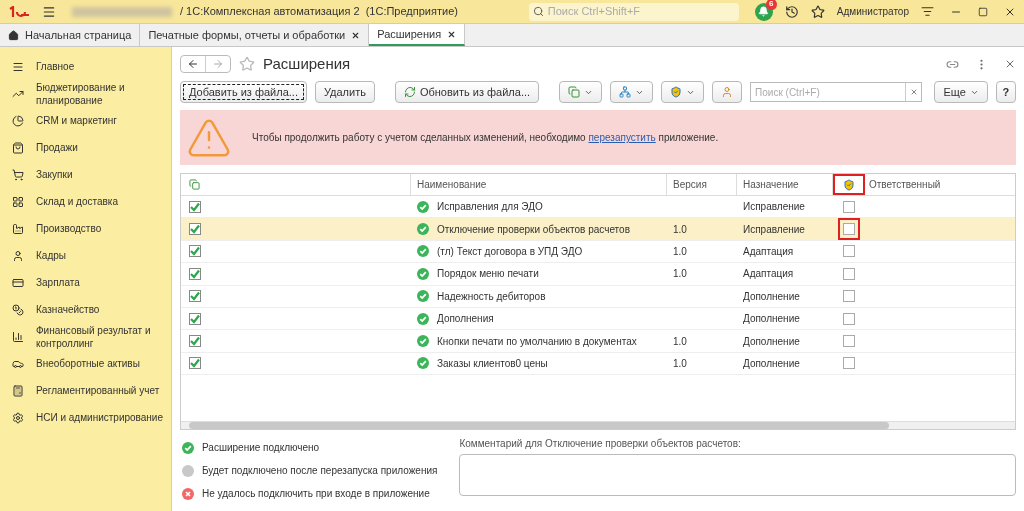 The width and height of the screenshot is (1024, 511). I want to click on sidebar-item: НСИ и администрирование, so click(85, 417).